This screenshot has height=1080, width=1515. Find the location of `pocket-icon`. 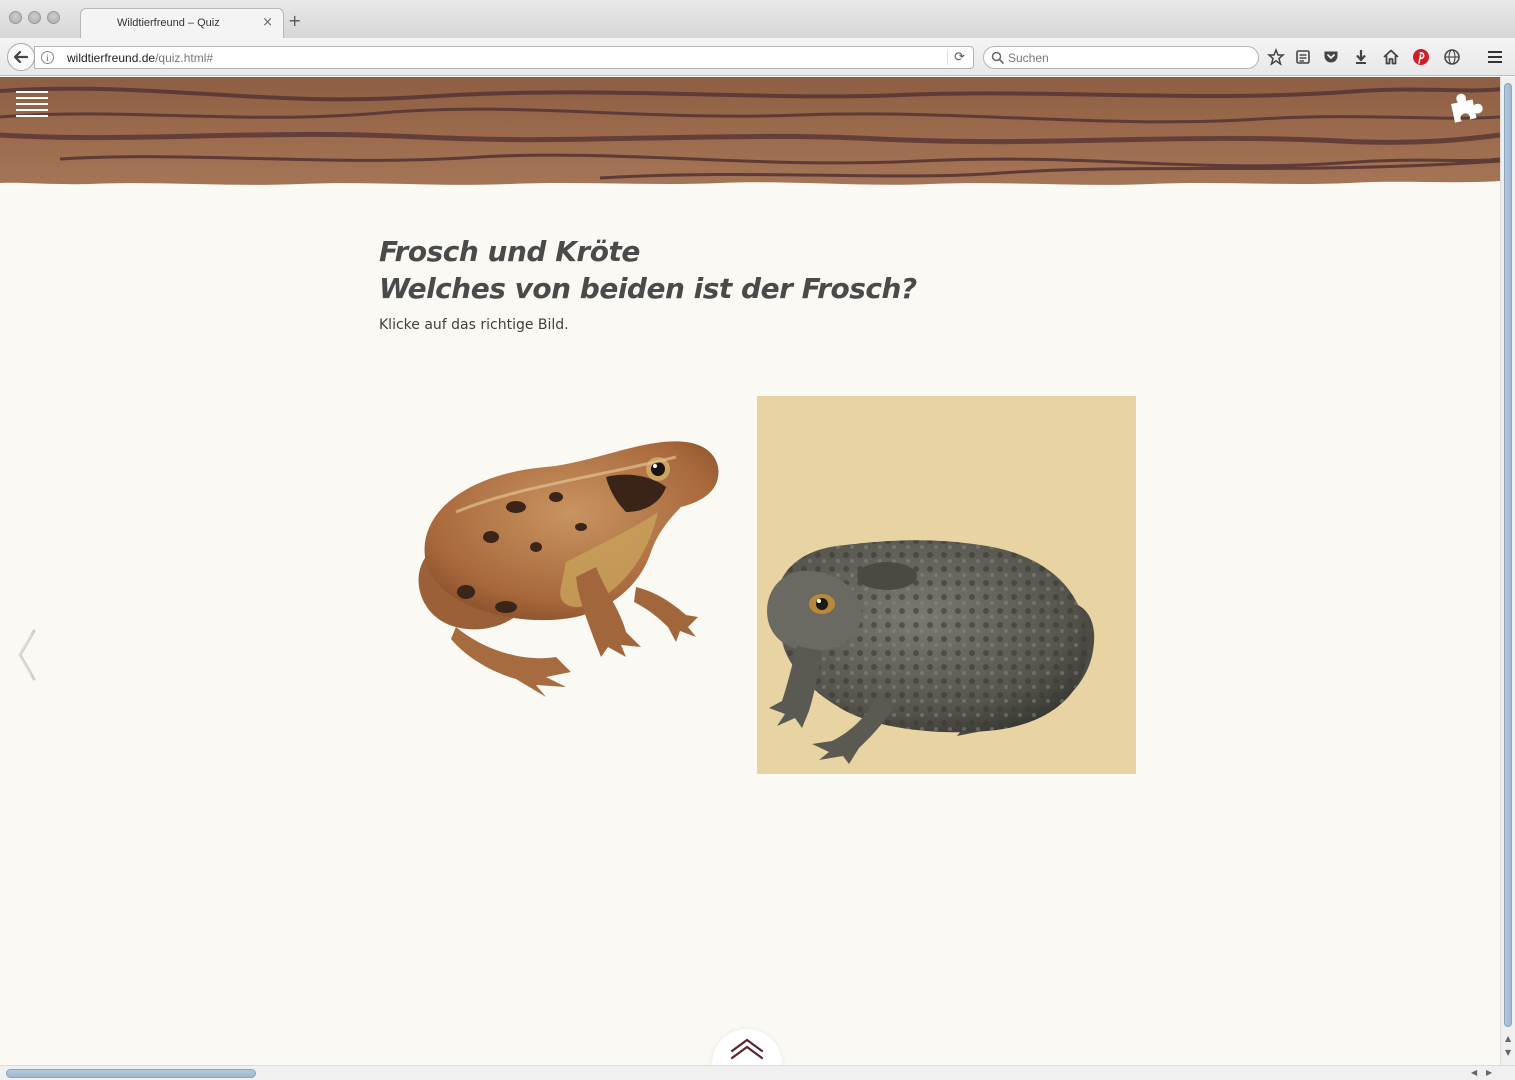

pocket-icon is located at coordinates (1331, 57).